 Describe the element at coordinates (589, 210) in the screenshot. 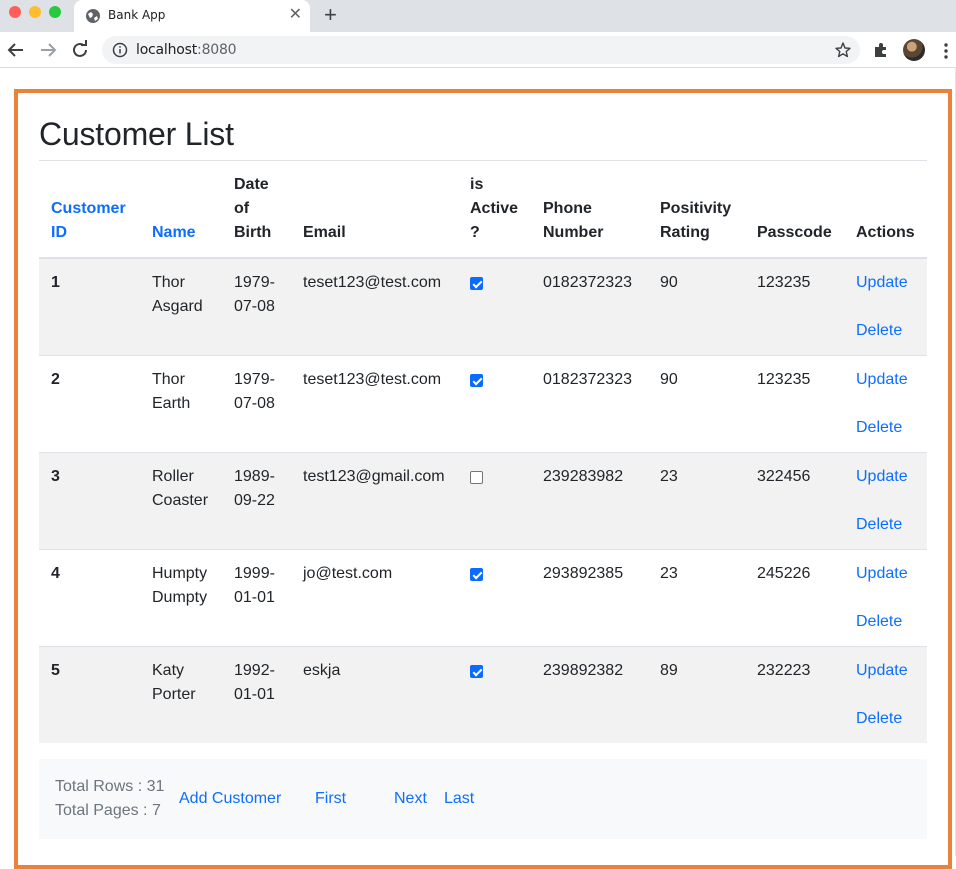

I see `header-phone-number: Phone Number` at that location.